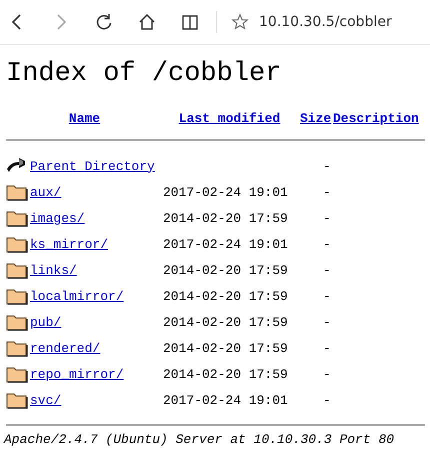  Describe the element at coordinates (46, 322) in the screenshot. I see `directory-link: pub/` at that location.